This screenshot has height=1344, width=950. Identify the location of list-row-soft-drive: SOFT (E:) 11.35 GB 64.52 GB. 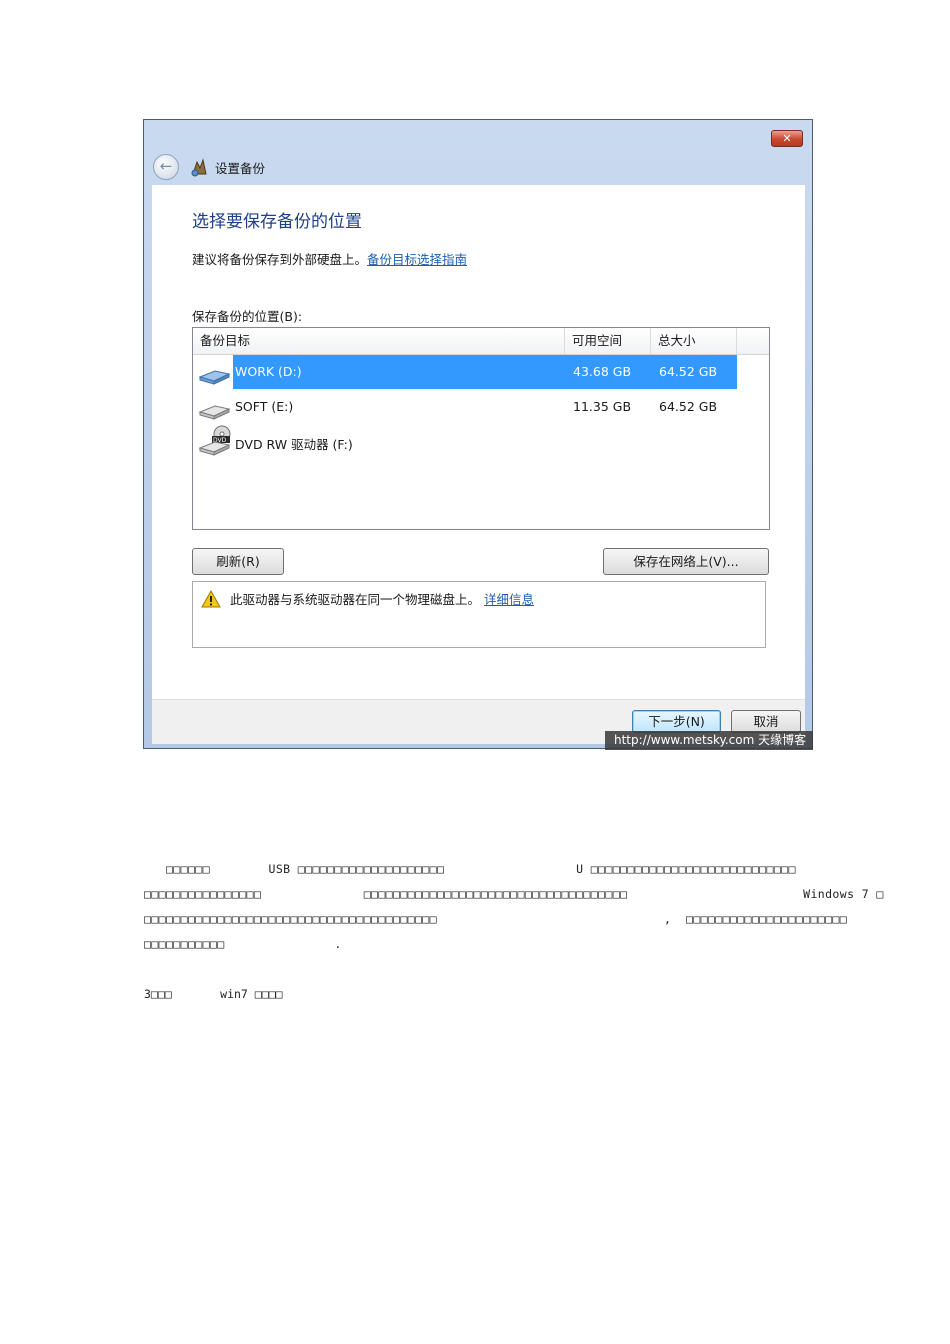
(481, 407).